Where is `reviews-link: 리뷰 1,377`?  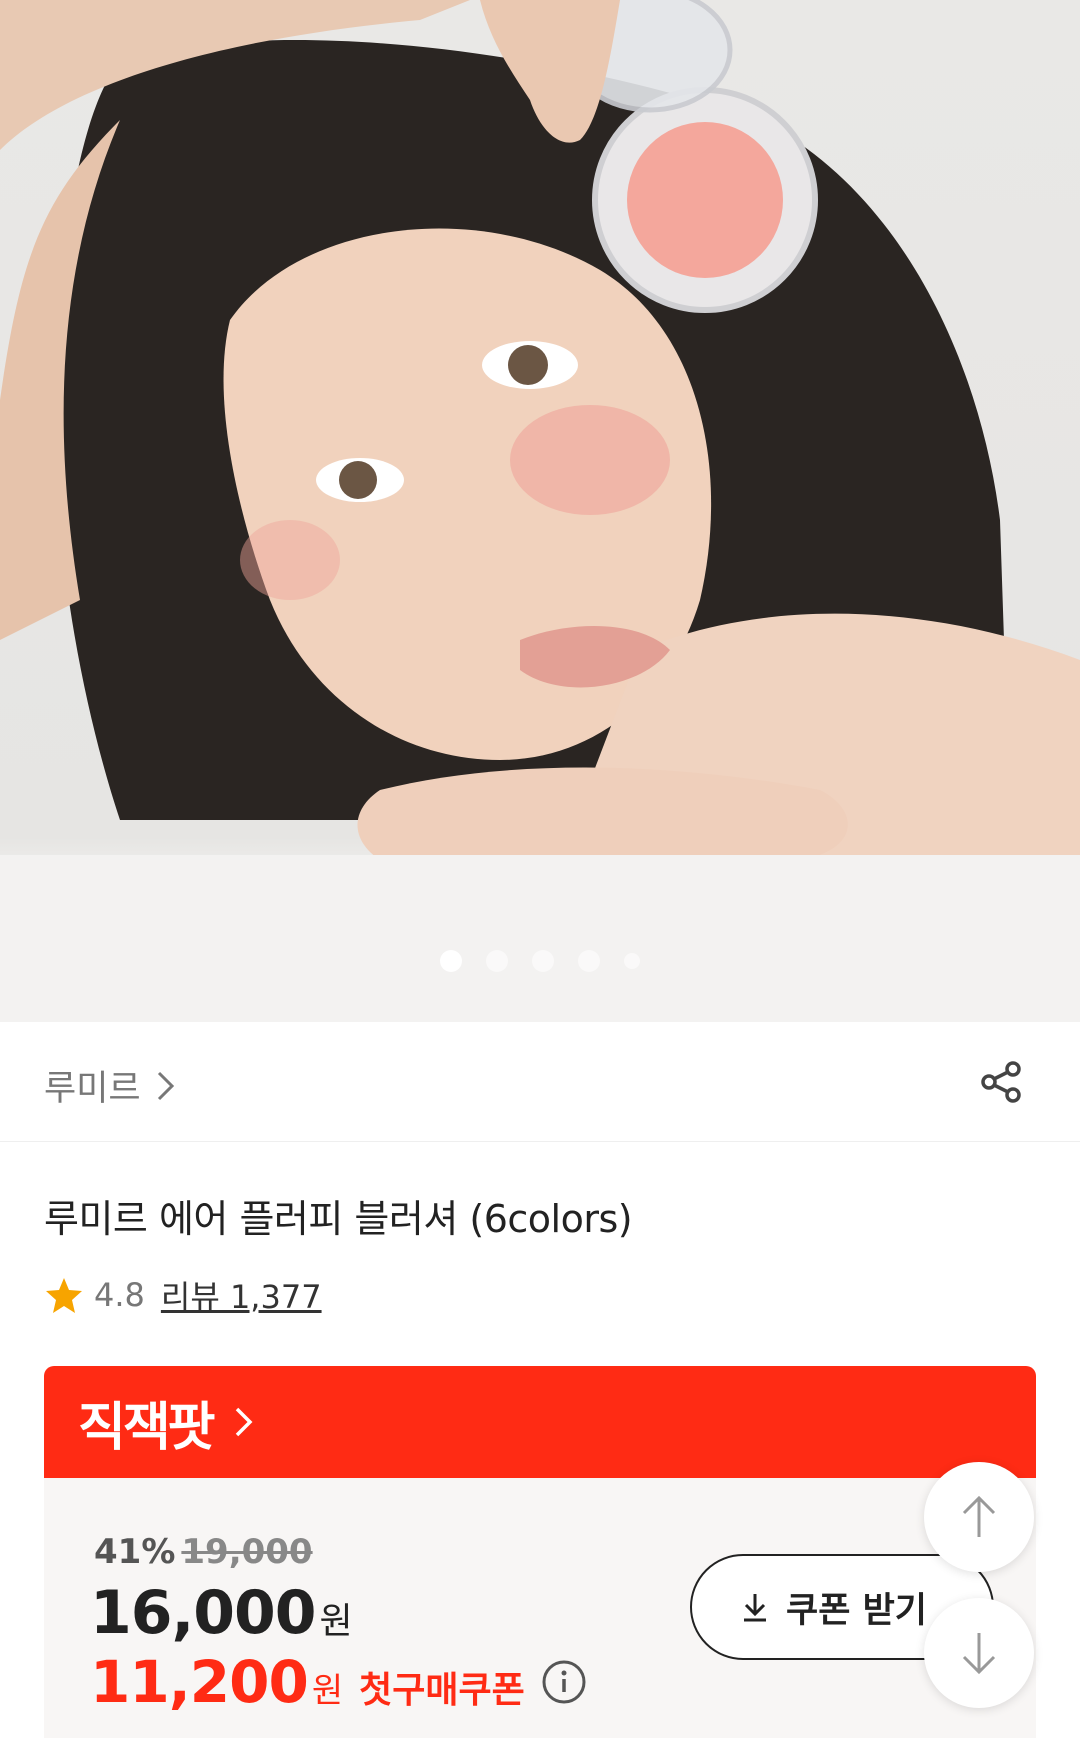
reviews-link: 리뷰 1,377 is located at coordinates (241, 1295).